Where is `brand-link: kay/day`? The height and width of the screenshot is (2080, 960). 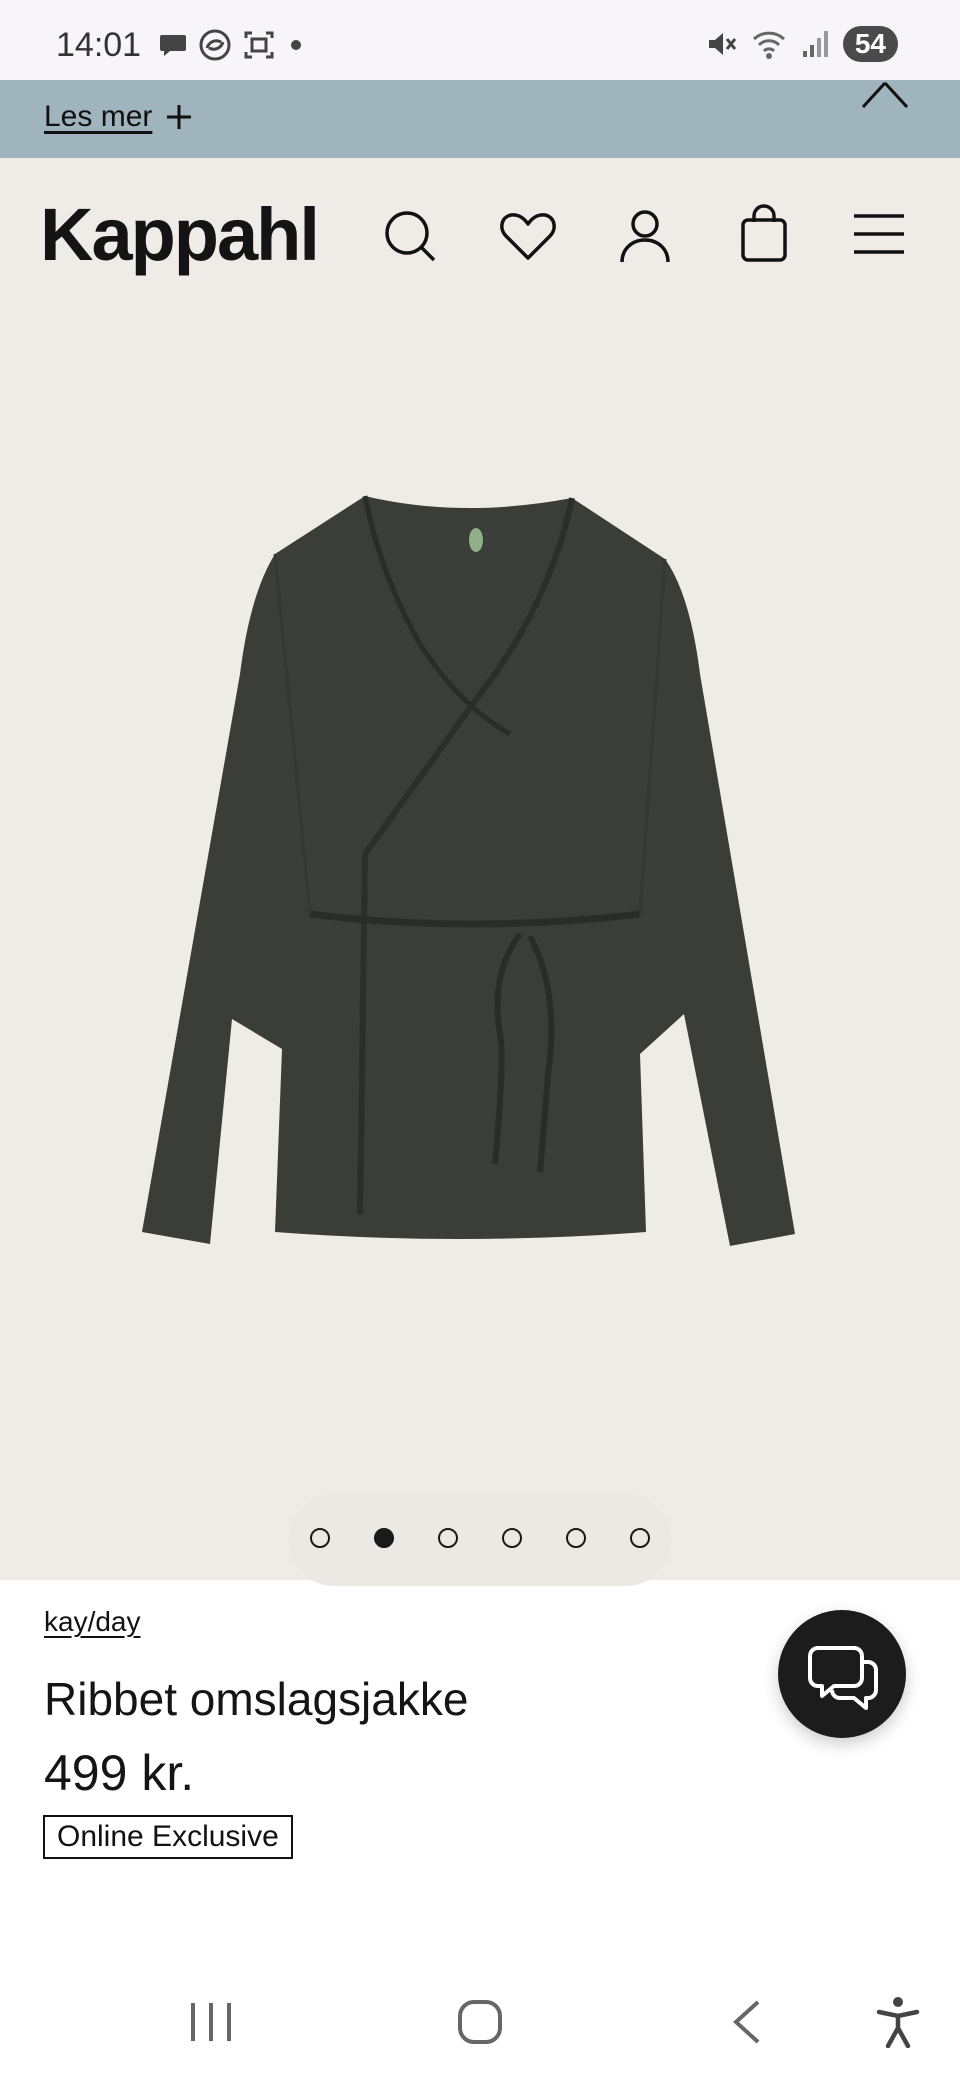 brand-link: kay/day is located at coordinates (92, 1622).